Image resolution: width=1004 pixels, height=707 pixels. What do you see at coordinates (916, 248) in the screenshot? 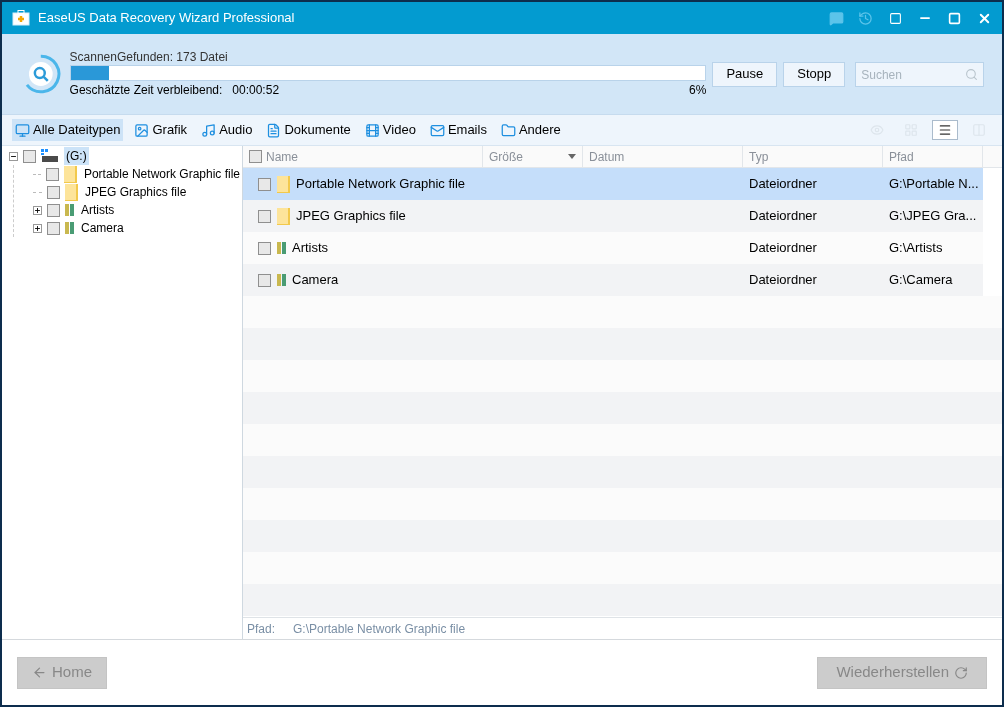
I see `file-path: G:\Artists` at bounding box center [916, 248].